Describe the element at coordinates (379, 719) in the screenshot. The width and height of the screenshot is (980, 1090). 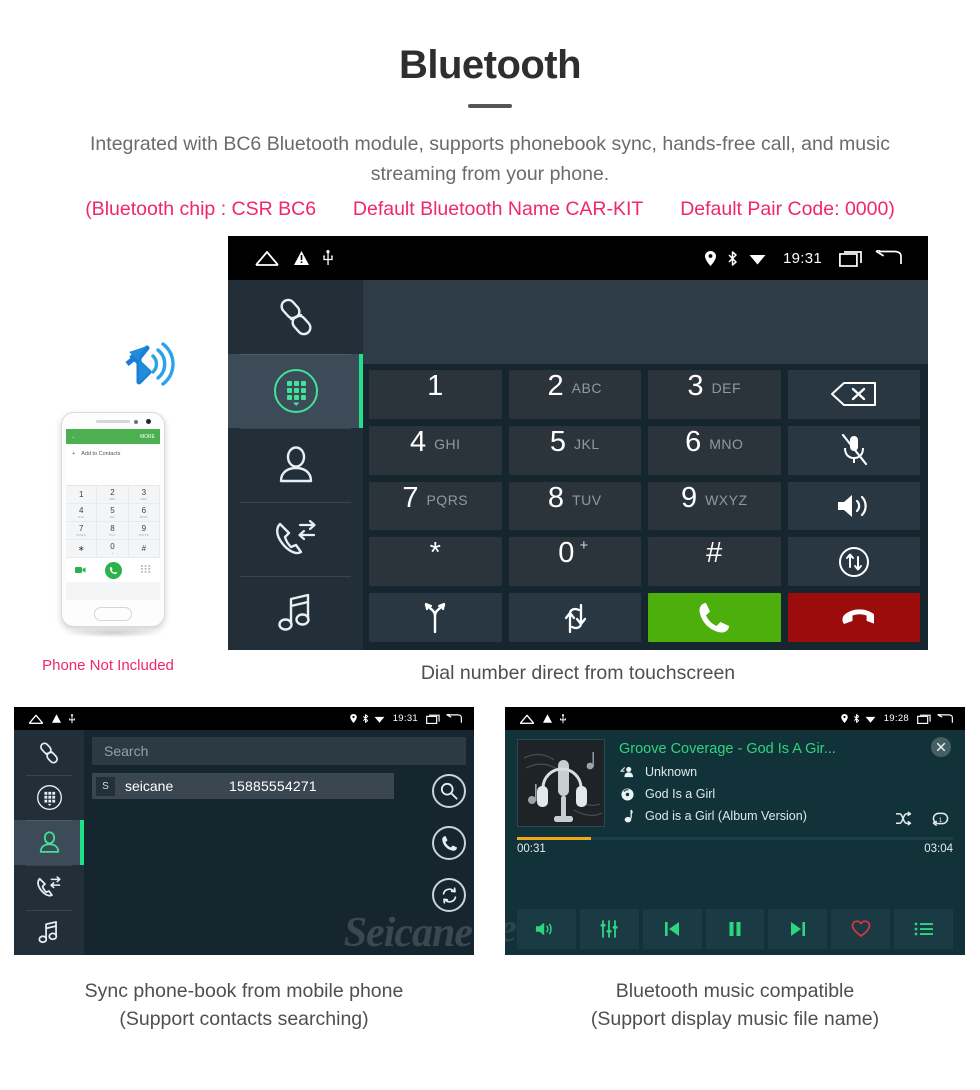
I see `wifi-icon` at that location.